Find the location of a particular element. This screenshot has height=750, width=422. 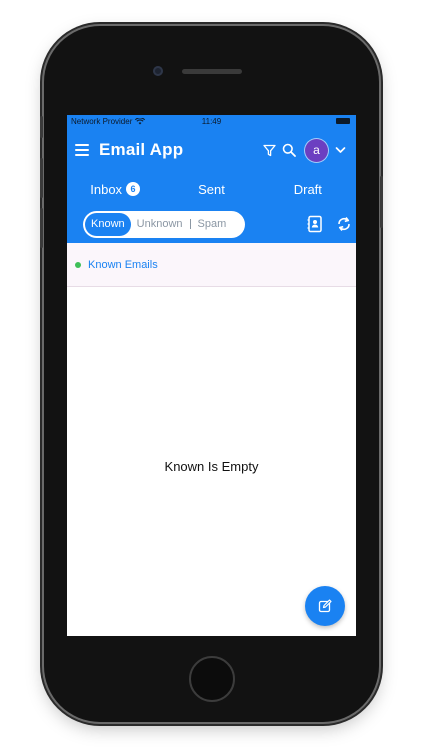

compose-button is located at coordinates (325, 606).